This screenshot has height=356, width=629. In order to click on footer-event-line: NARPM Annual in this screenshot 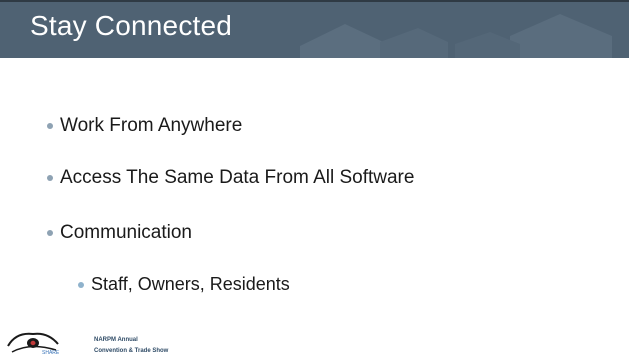, I will do `click(116, 340)`.